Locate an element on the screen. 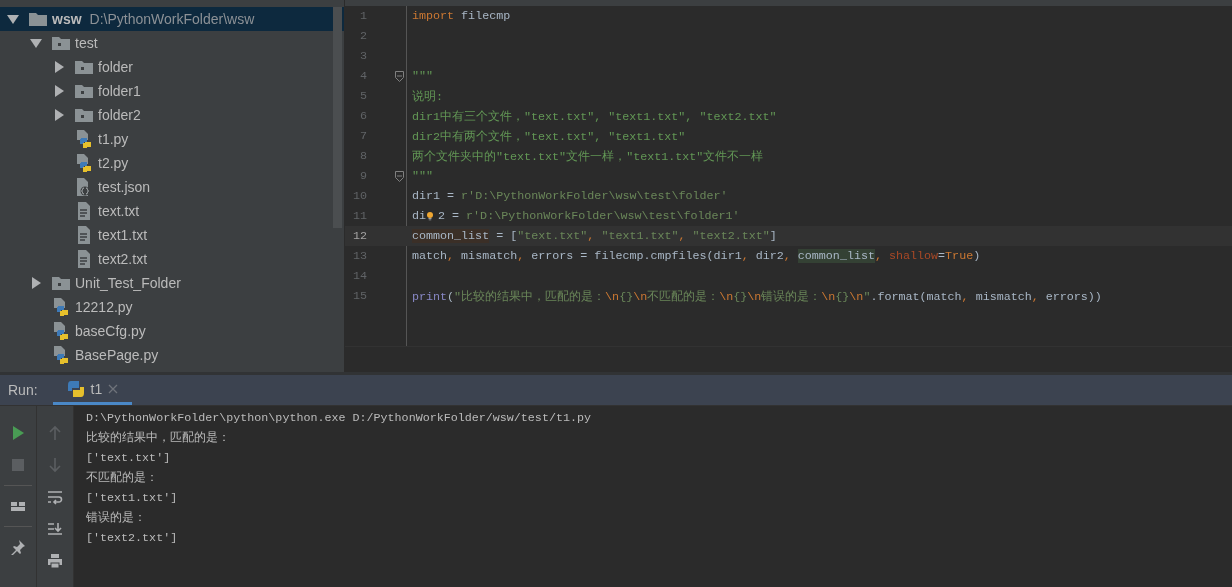 This screenshot has width=1232, height=587. tree-row: Unit_Test_Folder is located at coordinates (172, 283).